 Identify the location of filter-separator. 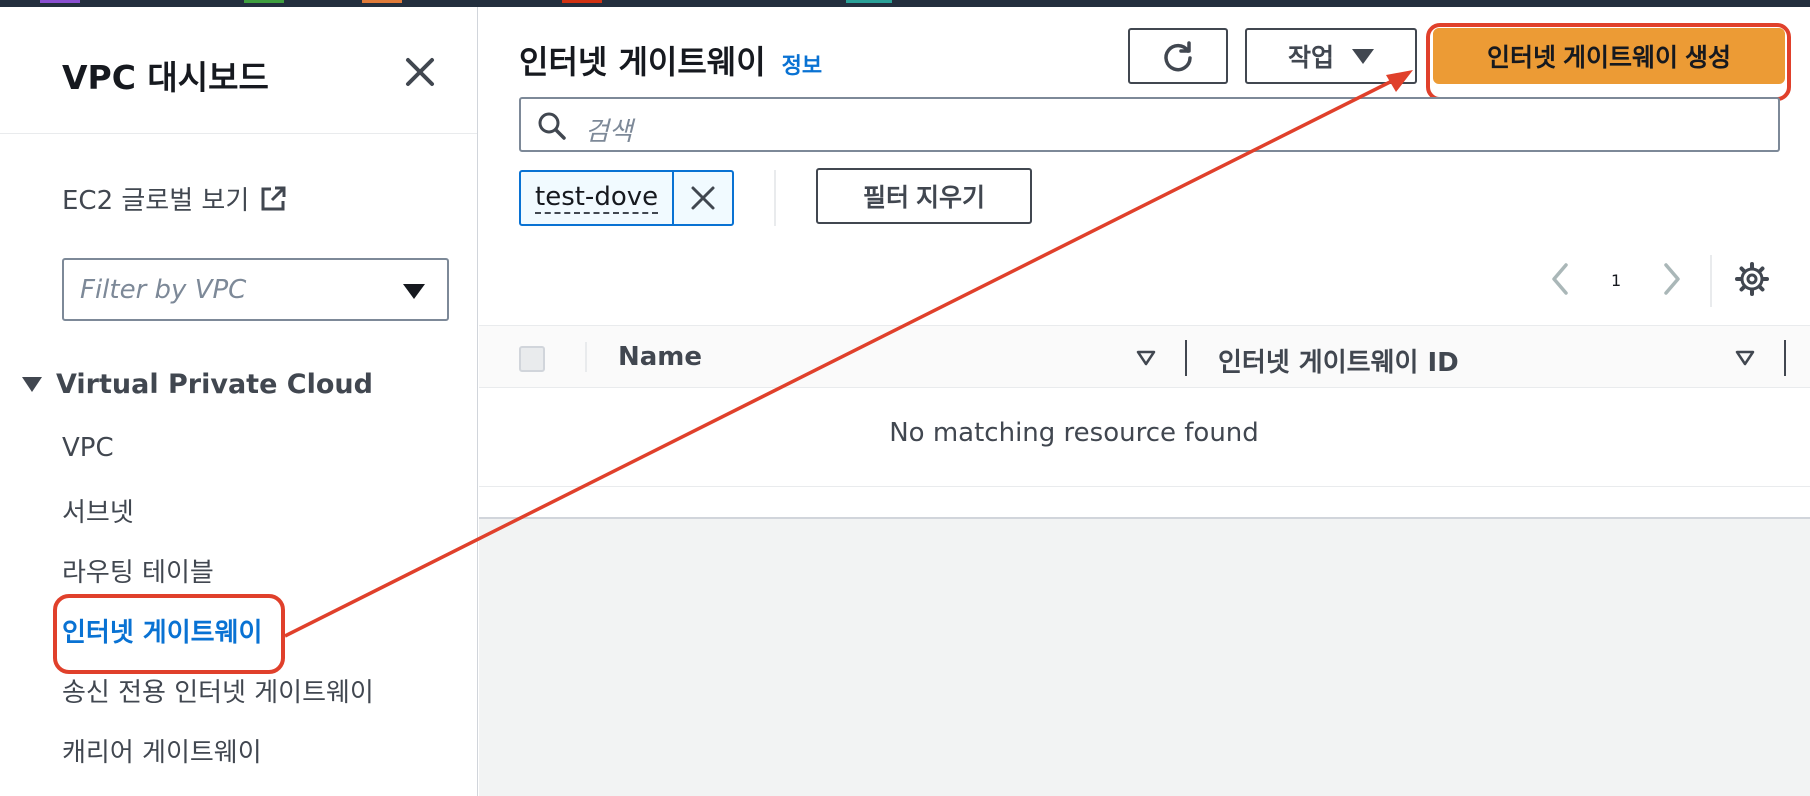
(775, 198).